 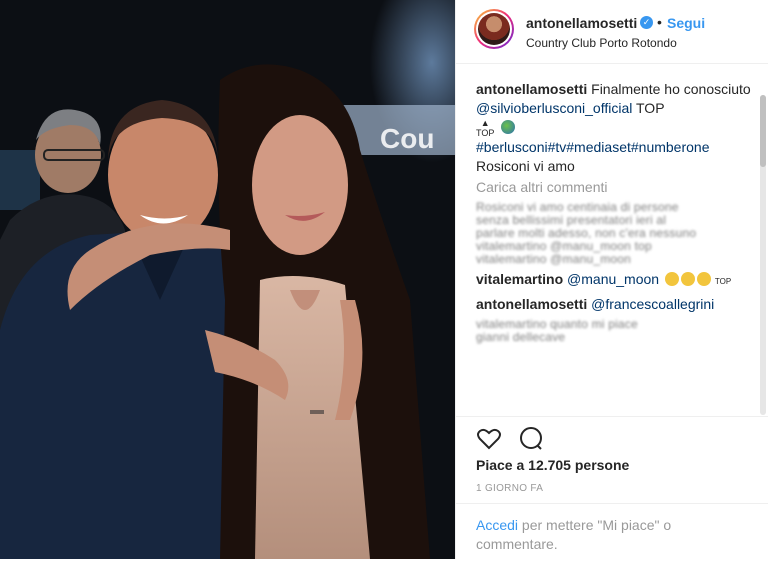 I want to click on post-time: 1 GIORNO FA, so click(x=509, y=488).